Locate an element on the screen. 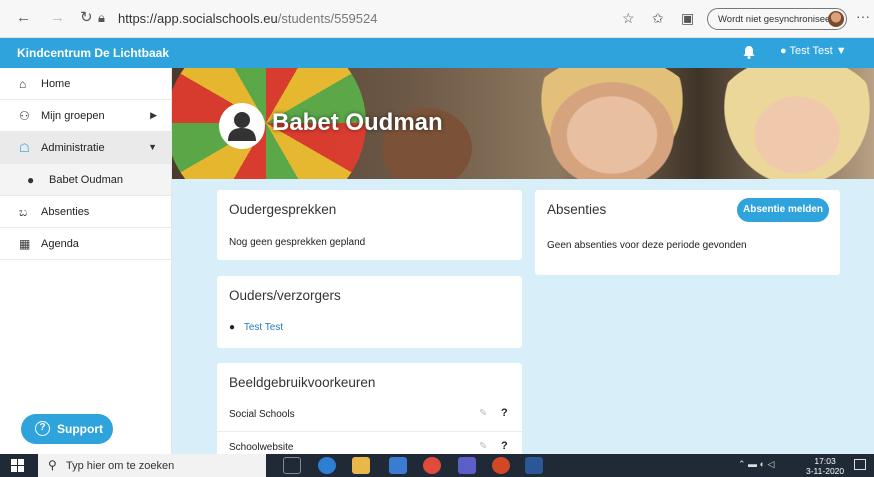 The height and width of the screenshot is (477, 874). url-host: https://app.socialschools.eu is located at coordinates (198, 18).